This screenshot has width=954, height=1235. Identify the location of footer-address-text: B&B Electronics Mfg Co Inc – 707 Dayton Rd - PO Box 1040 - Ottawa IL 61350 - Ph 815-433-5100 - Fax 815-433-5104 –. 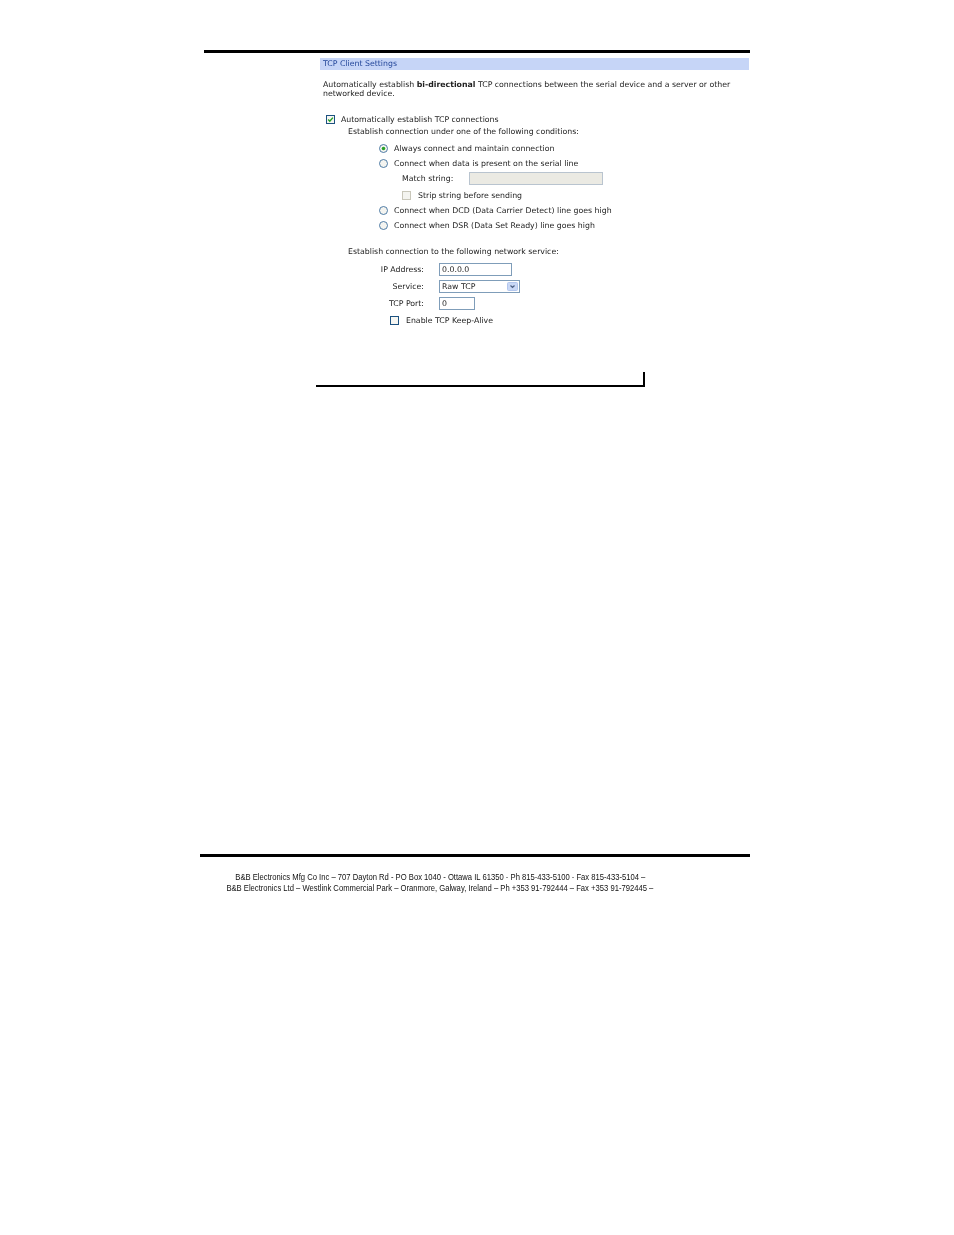
(440, 877).